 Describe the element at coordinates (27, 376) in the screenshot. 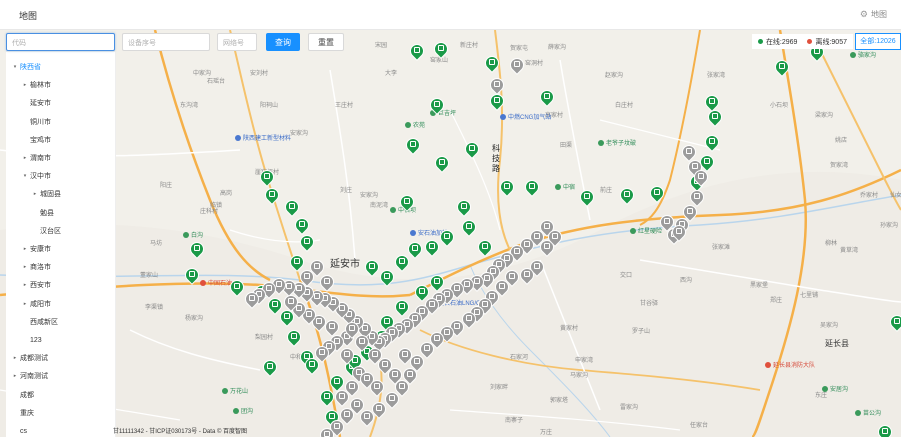

I see `tree-item: ▸ 河南测试` at that location.